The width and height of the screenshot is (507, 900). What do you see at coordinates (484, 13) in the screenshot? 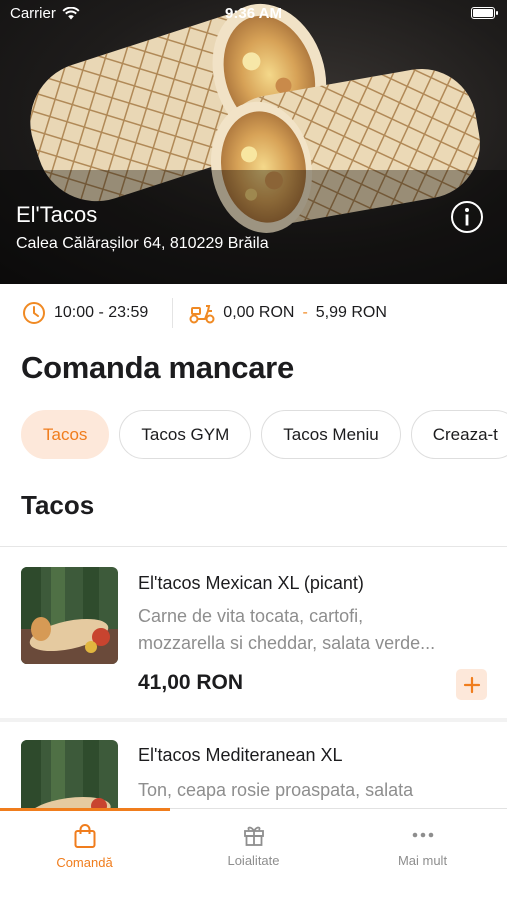
I see `battery-icon` at bounding box center [484, 13].